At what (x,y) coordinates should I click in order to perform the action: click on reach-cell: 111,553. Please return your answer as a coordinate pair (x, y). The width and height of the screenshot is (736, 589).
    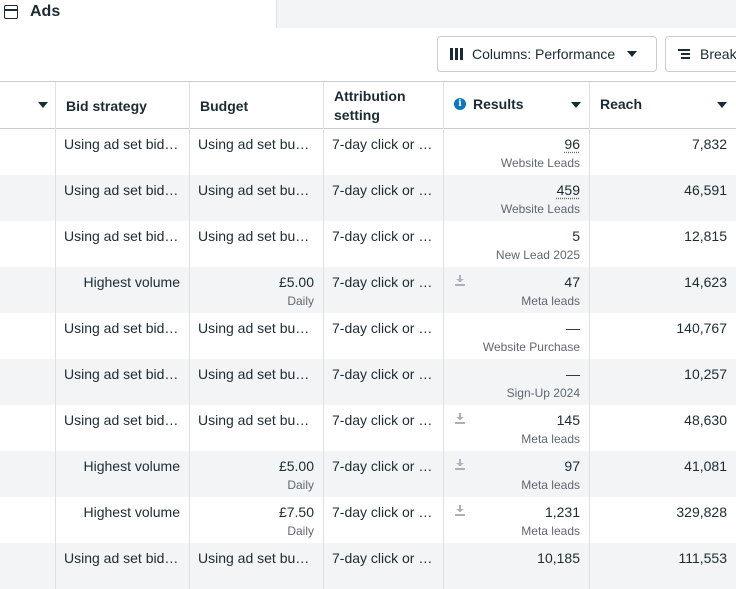
    Looking at the image, I should click on (663, 566).